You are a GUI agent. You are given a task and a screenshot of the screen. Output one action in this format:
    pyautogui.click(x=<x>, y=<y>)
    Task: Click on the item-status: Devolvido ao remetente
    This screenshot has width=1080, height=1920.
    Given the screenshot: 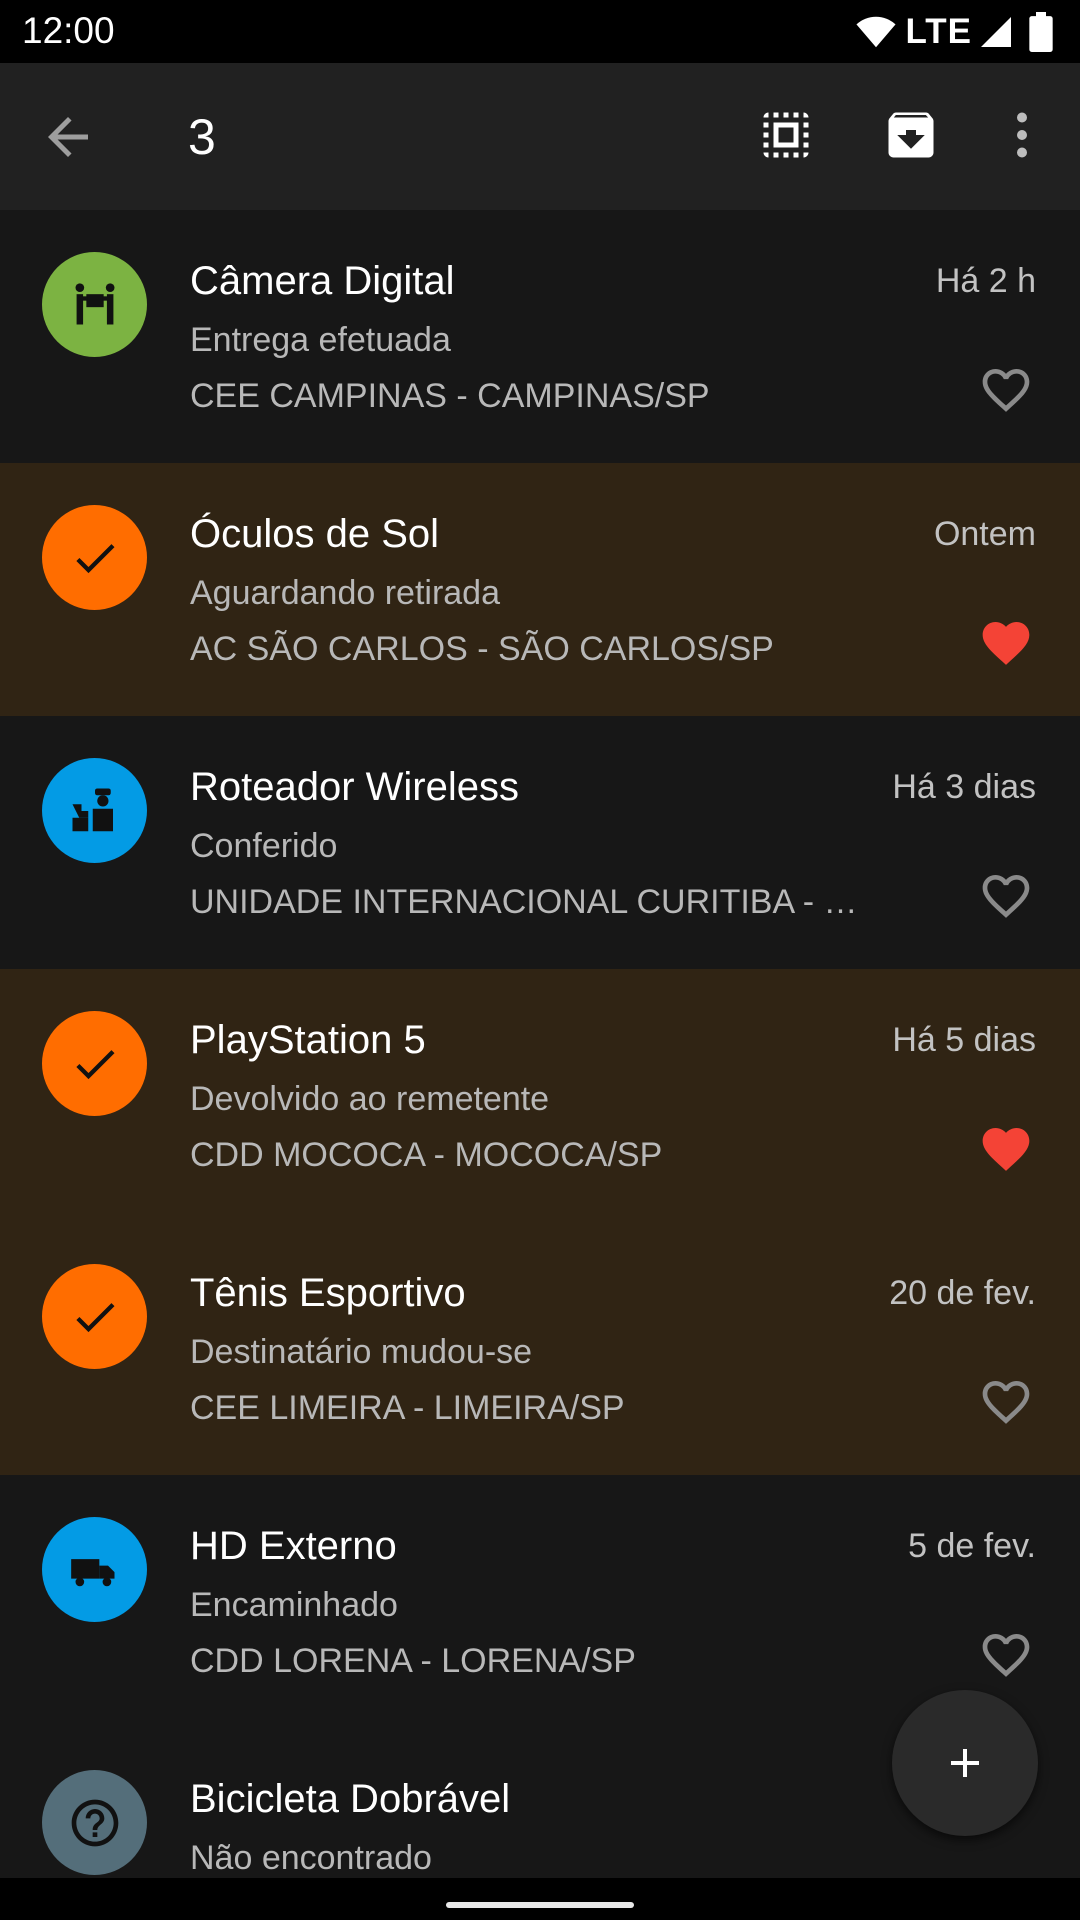 What is the action you would take?
    pyautogui.click(x=370, y=1099)
    